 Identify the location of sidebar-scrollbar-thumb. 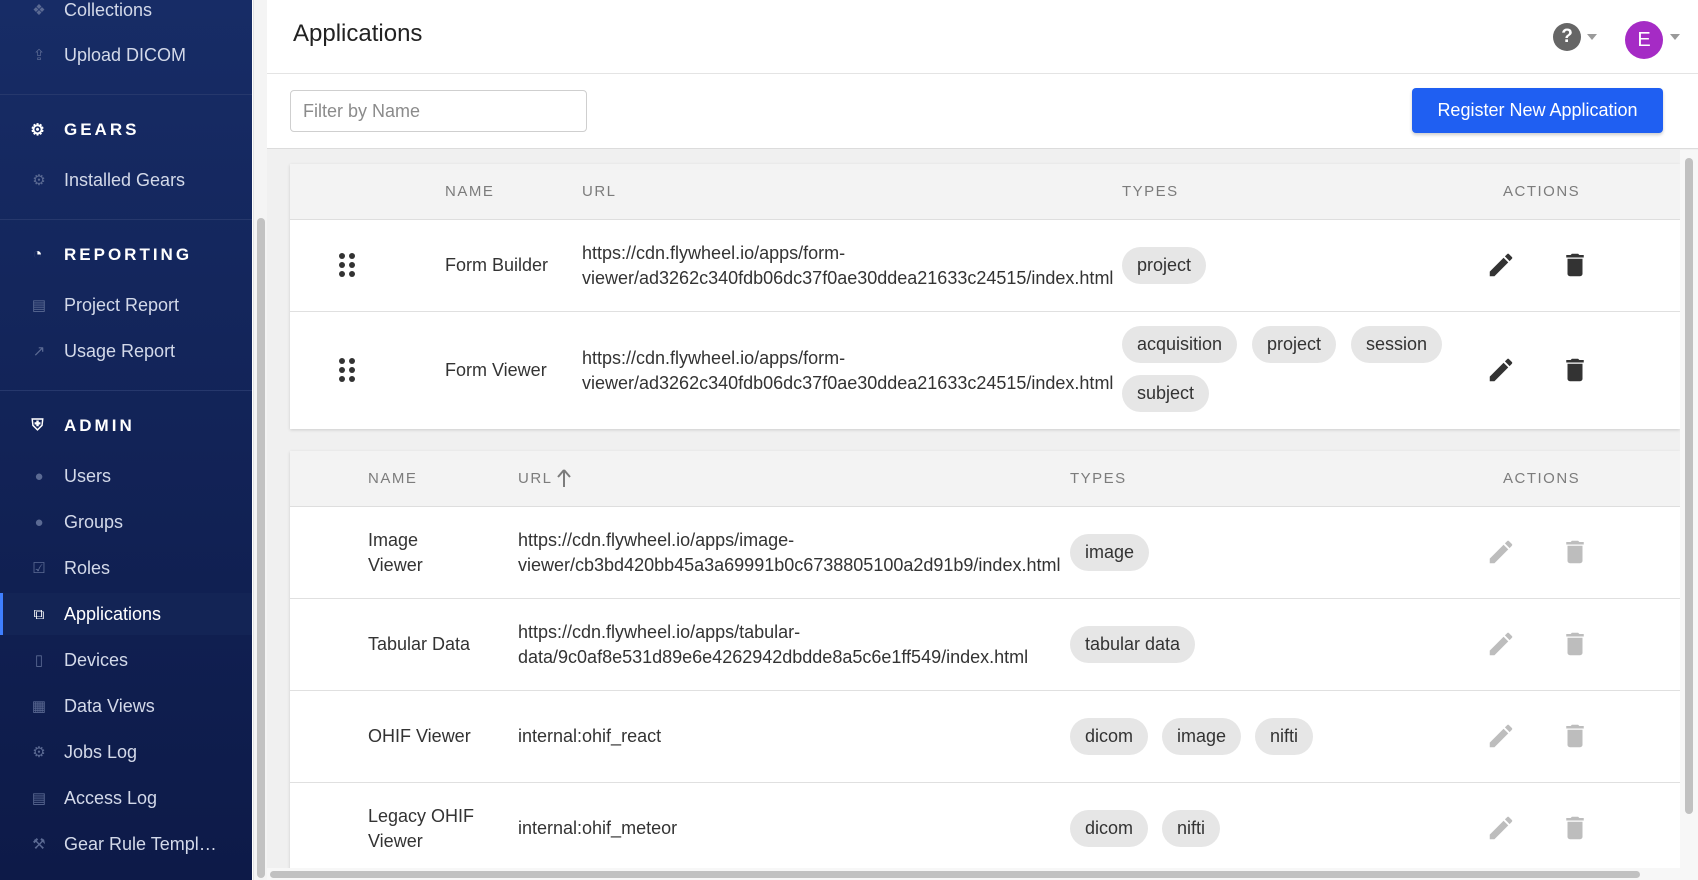
(261, 548).